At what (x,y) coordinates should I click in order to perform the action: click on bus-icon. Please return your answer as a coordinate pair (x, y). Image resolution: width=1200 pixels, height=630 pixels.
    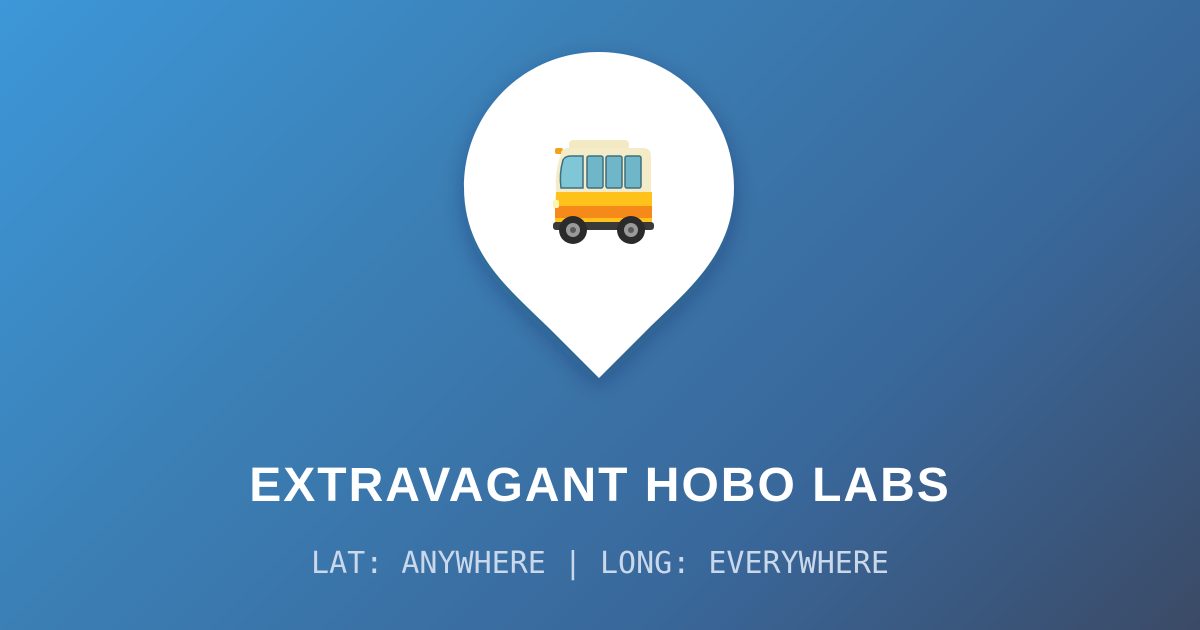
    Looking at the image, I should click on (599, 191).